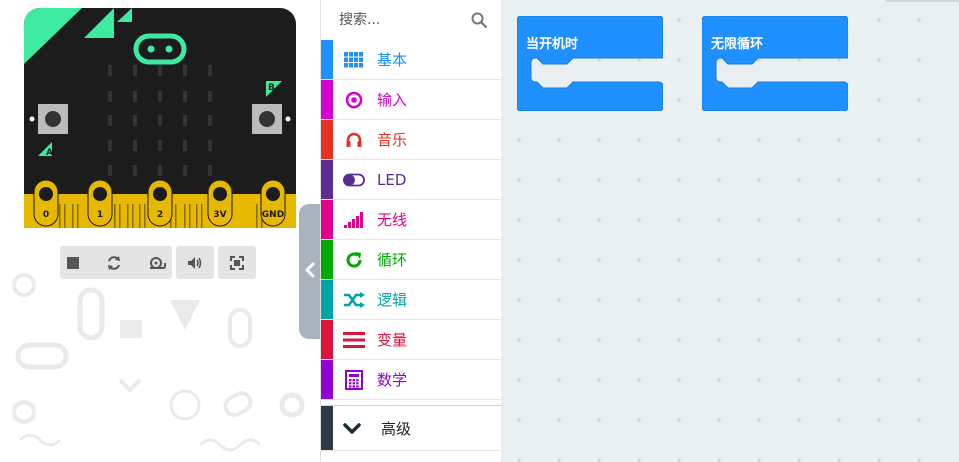 This screenshot has width=959, height=462. Describe the element at coordinates (49, 153) in the screenshot. I see `button-a-label: A` at that location.